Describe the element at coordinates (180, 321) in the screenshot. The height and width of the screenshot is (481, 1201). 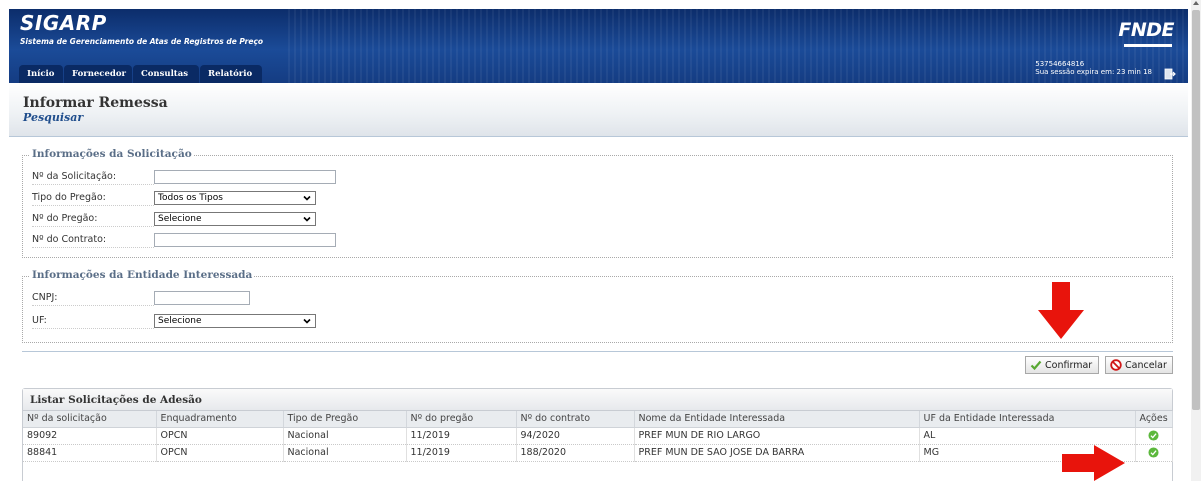
I see `uf-value: Selecione` at that location.